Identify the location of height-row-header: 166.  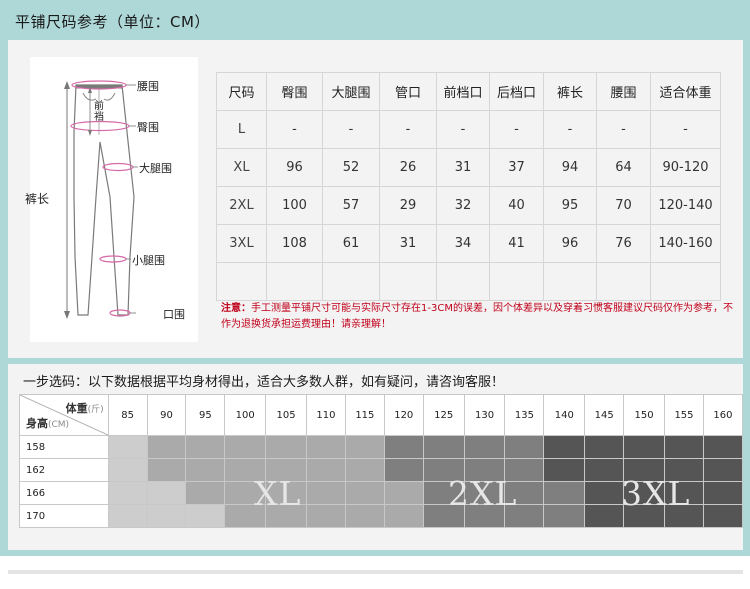
(64, 493).